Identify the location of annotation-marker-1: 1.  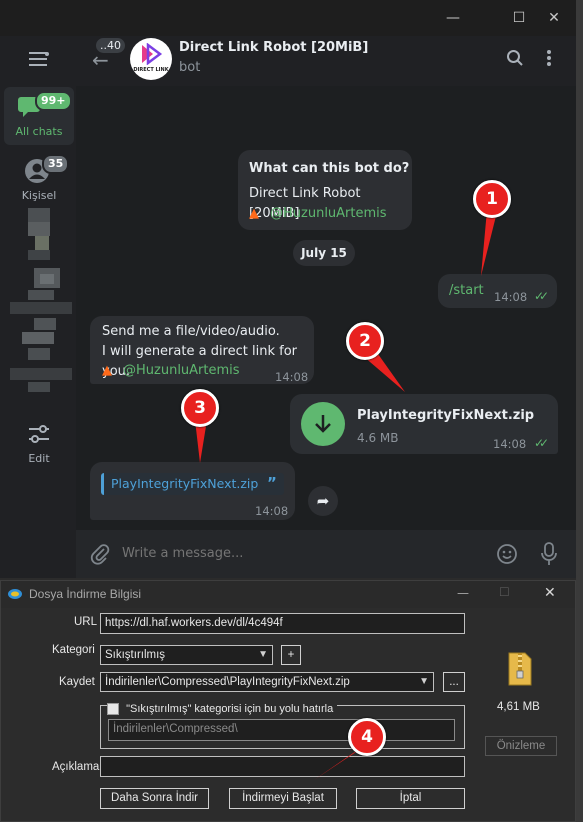
(492, 199).